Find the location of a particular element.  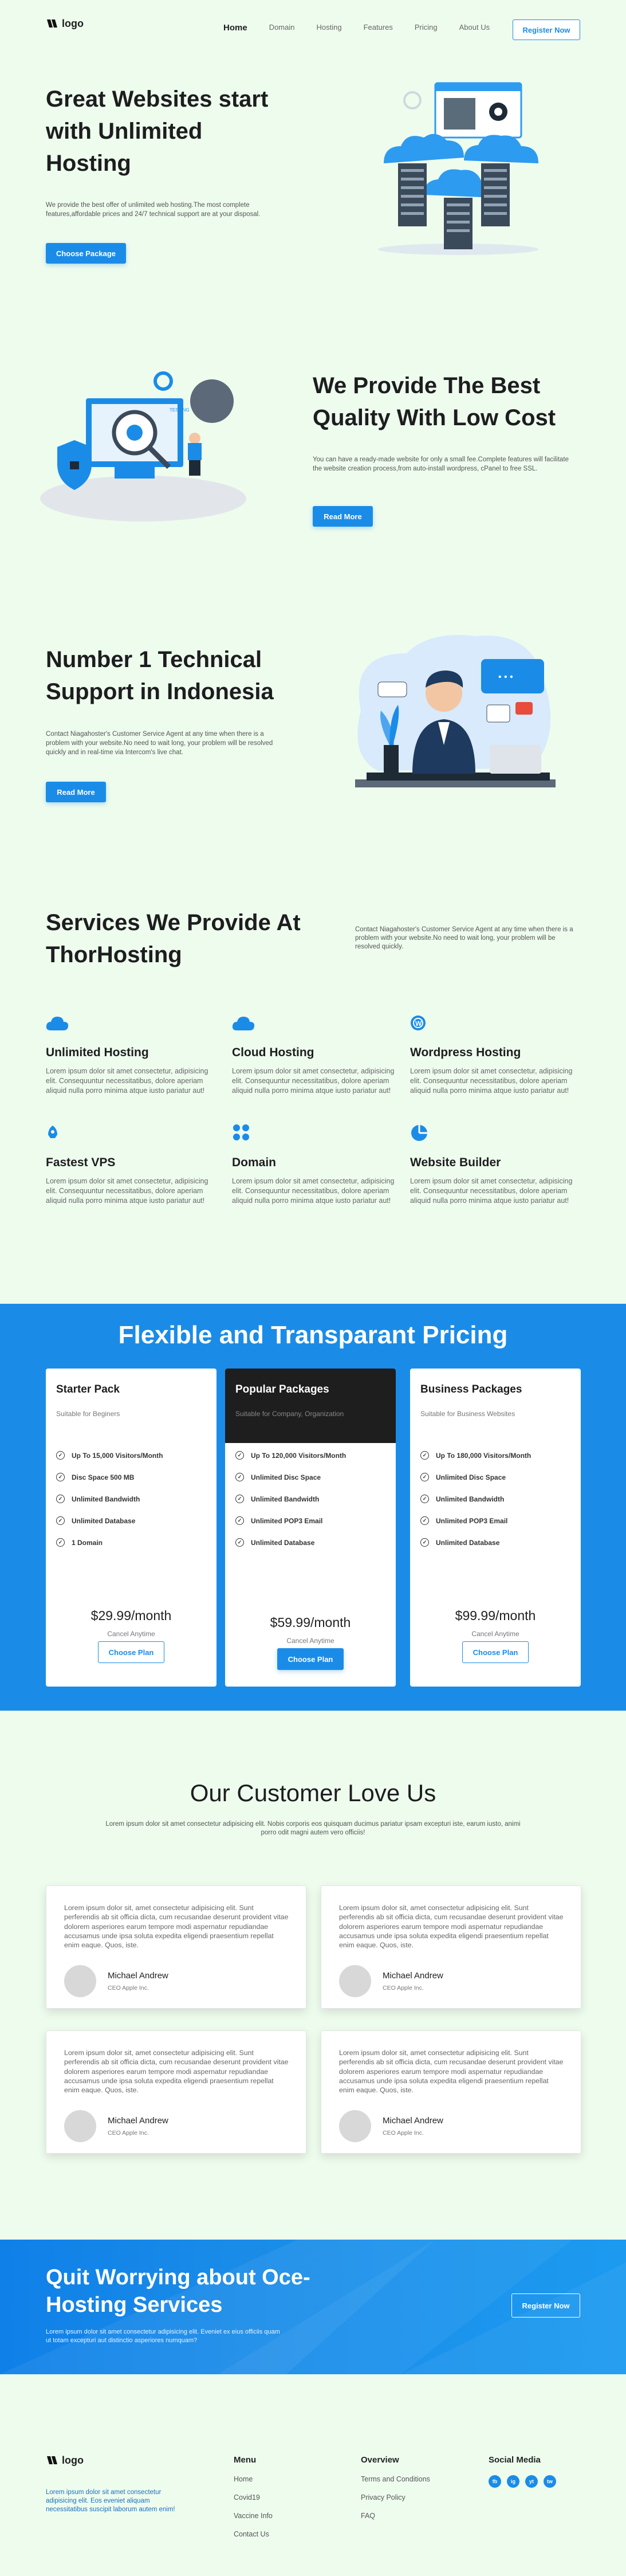

plan-subtitle: Suitable for Beginers is located at coordinates (88, 1414).